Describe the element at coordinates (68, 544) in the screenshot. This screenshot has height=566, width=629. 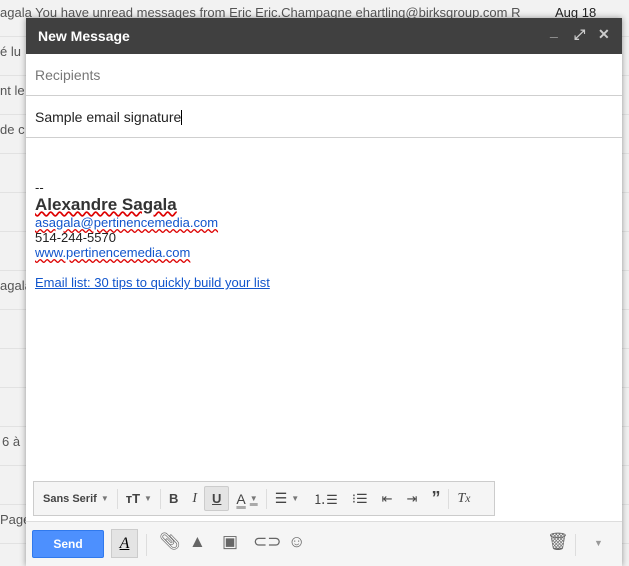
I see `send-button: Send` at that location.